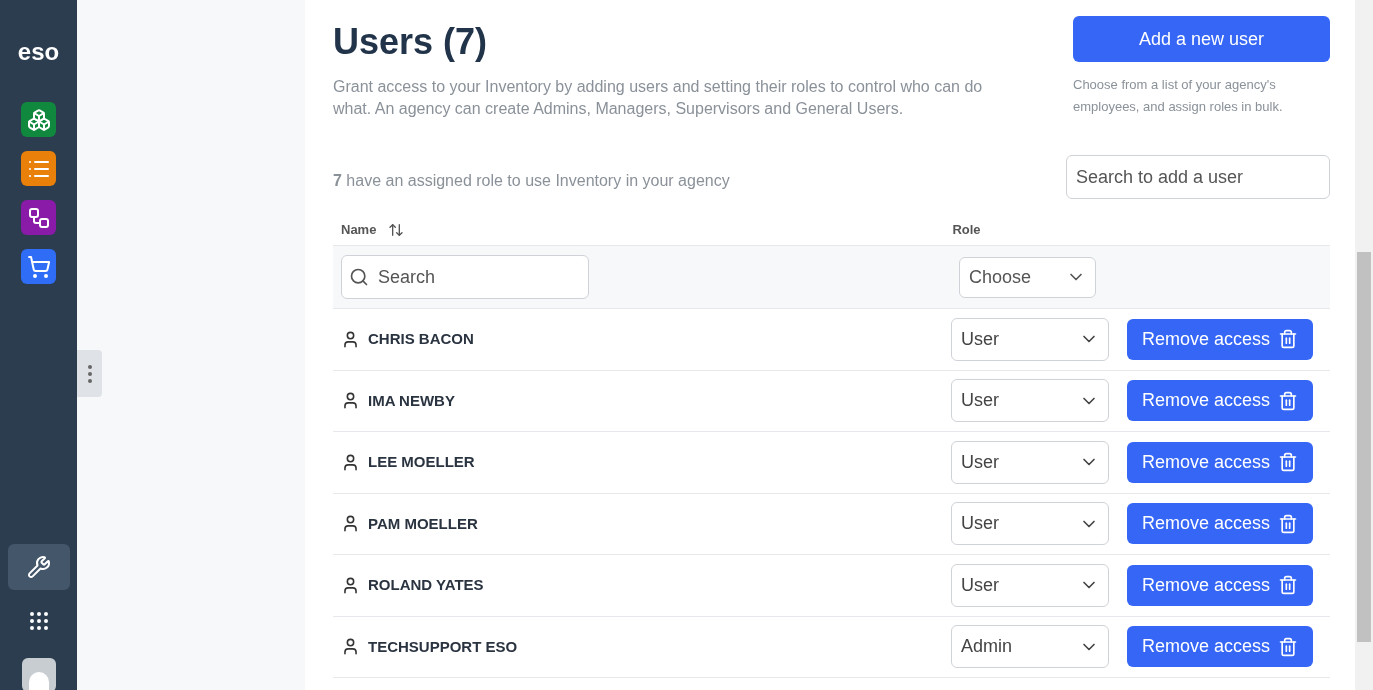  Describe the element at coordinates (412, 400) in the screenshot. I see `user-name: IMA NEWBY` at that location.